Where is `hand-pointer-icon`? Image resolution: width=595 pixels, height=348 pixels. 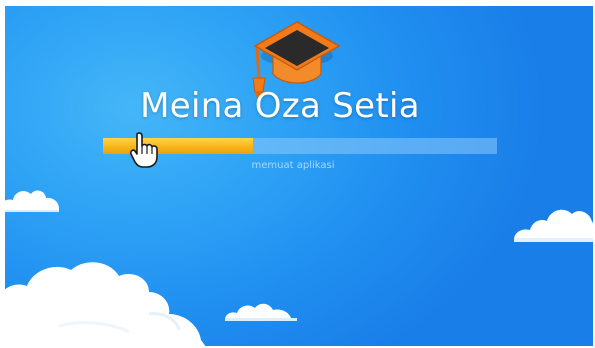
hand-pointer-icon is located at coordinates (144, 150).